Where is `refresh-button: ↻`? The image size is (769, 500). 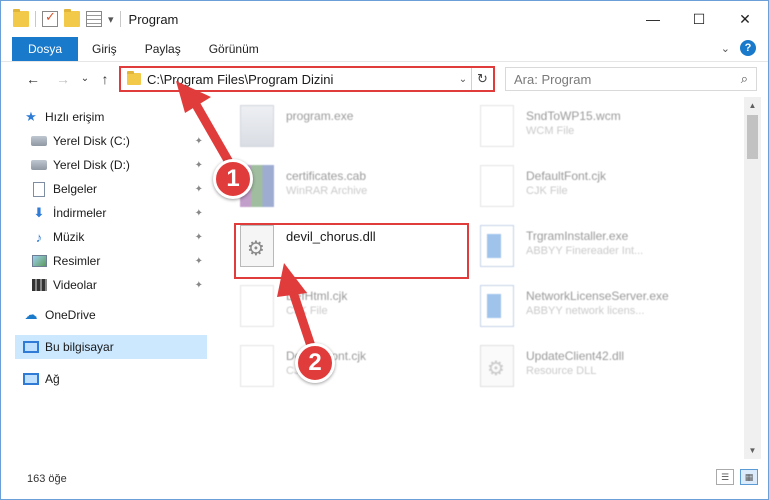 refresh-button: ↻ is located at coordinates (482, 79).